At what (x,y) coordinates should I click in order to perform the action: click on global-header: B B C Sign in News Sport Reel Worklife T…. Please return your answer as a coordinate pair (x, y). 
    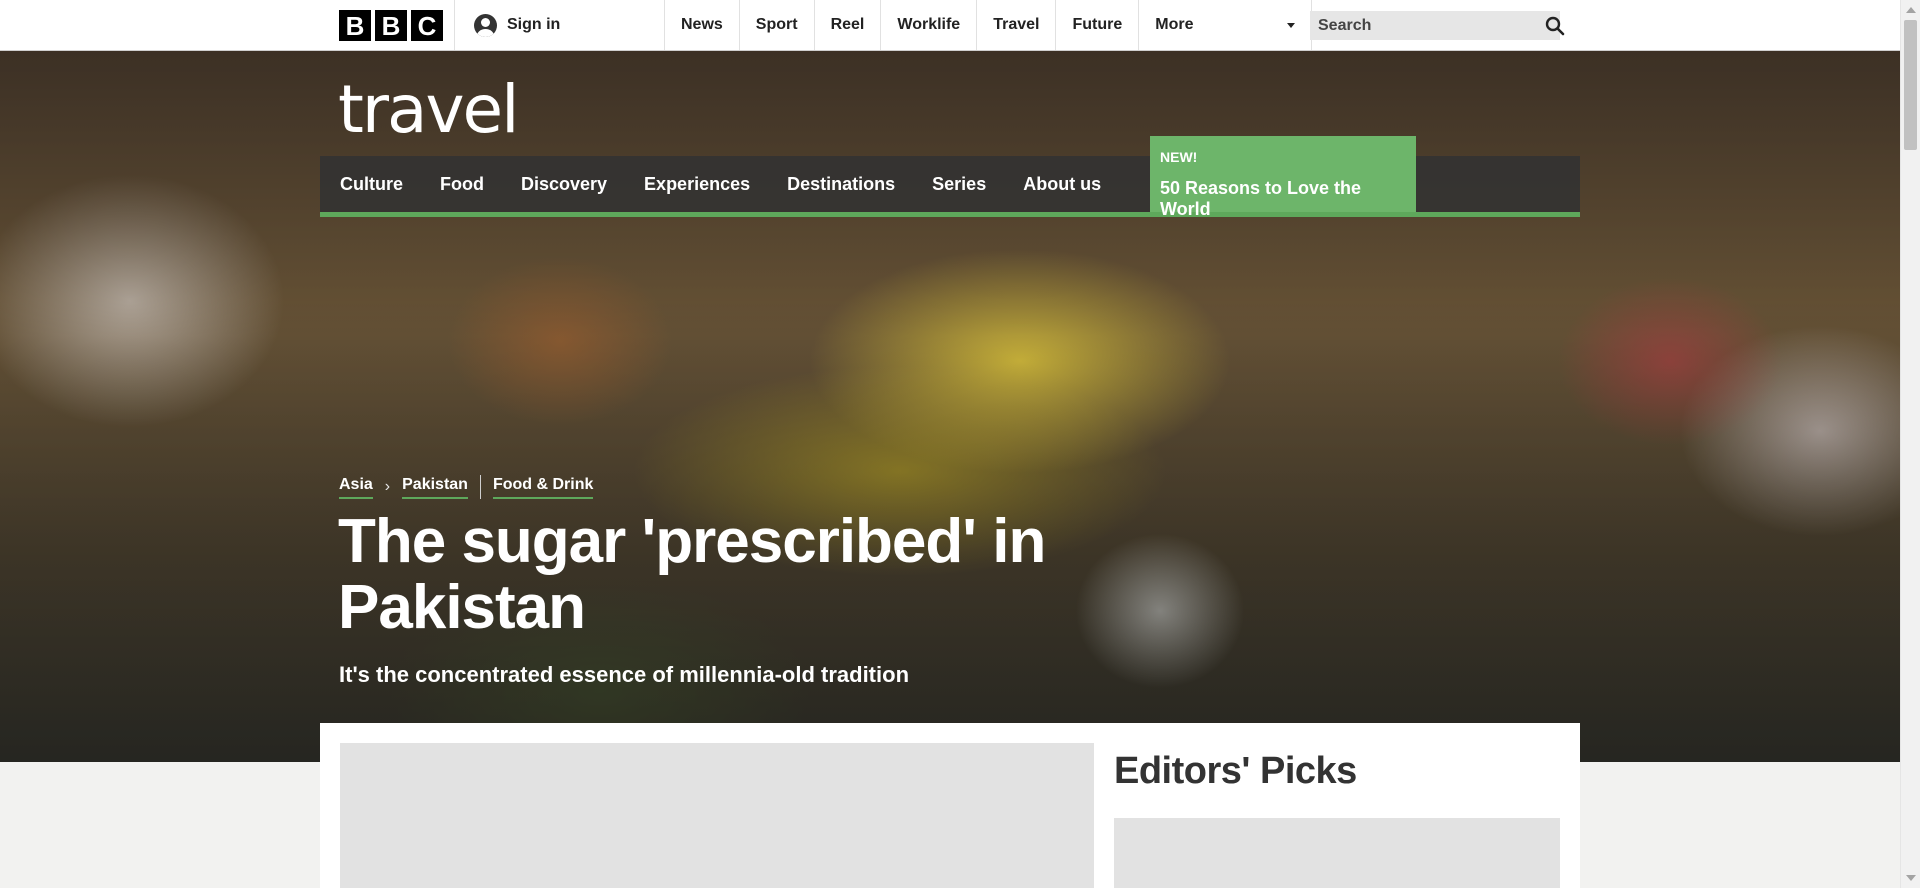
    Looking at the image, I should click on (950, 25).